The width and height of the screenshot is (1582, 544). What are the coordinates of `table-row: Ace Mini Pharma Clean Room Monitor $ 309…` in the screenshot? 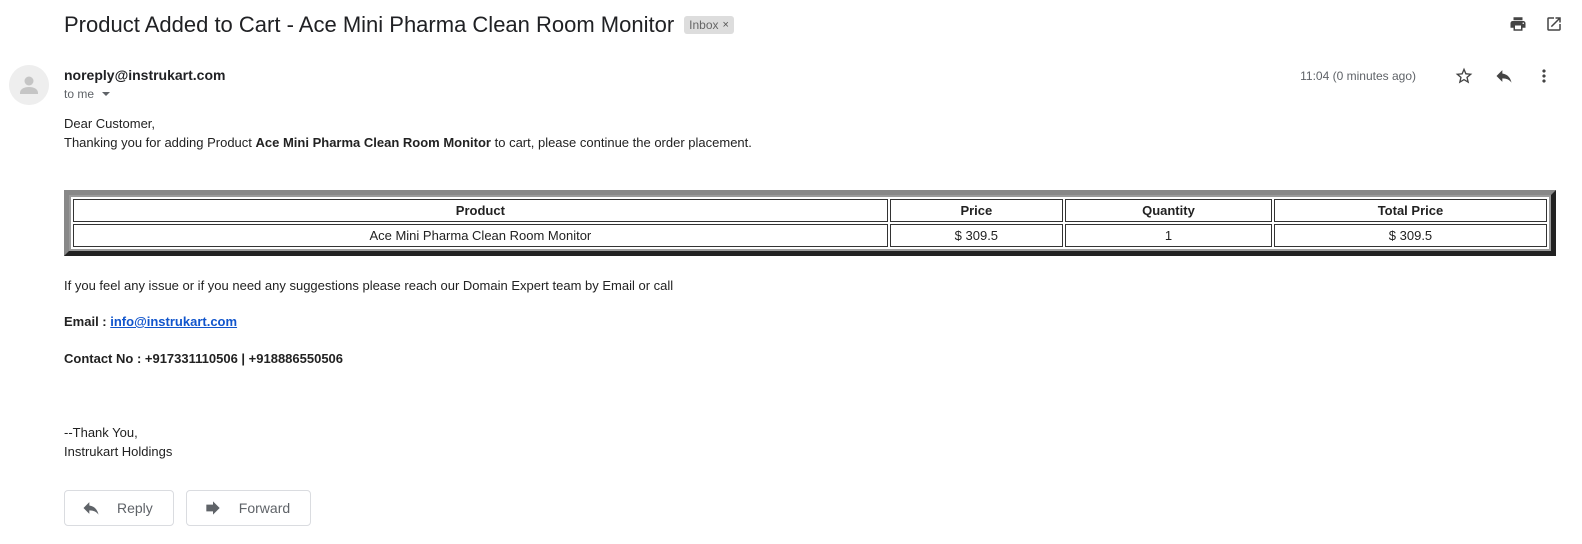 It's located at (810, 235).